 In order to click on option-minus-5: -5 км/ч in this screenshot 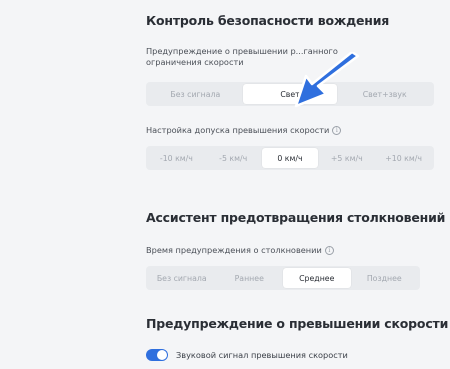, I will do `click(233, 158)`.